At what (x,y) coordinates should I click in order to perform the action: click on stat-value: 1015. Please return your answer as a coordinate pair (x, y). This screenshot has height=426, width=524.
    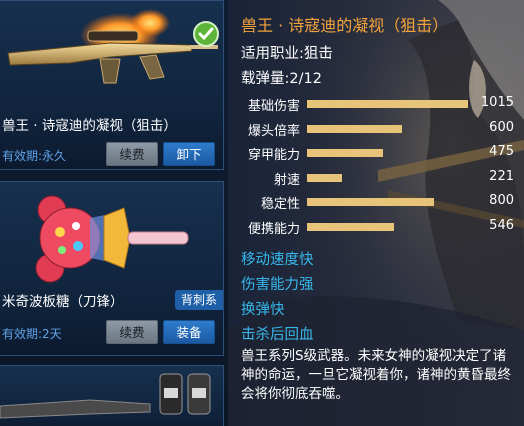
    Looking at the image, I should click on (497, 102).